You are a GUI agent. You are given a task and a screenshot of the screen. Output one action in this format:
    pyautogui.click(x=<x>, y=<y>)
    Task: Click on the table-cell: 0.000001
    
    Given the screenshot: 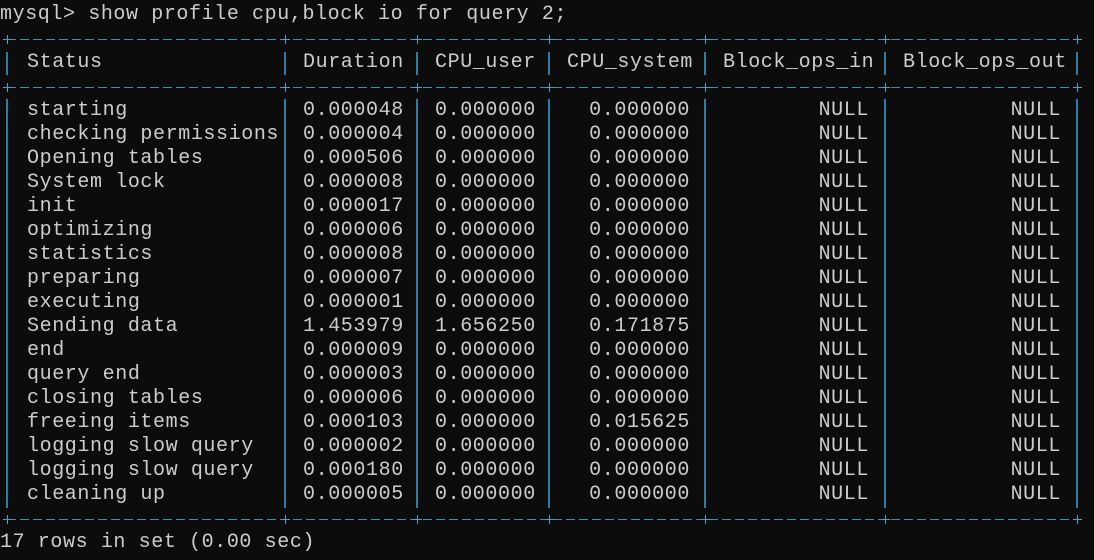 What is the action you would take?
    pyautogui.click(x=353, y=302)
    